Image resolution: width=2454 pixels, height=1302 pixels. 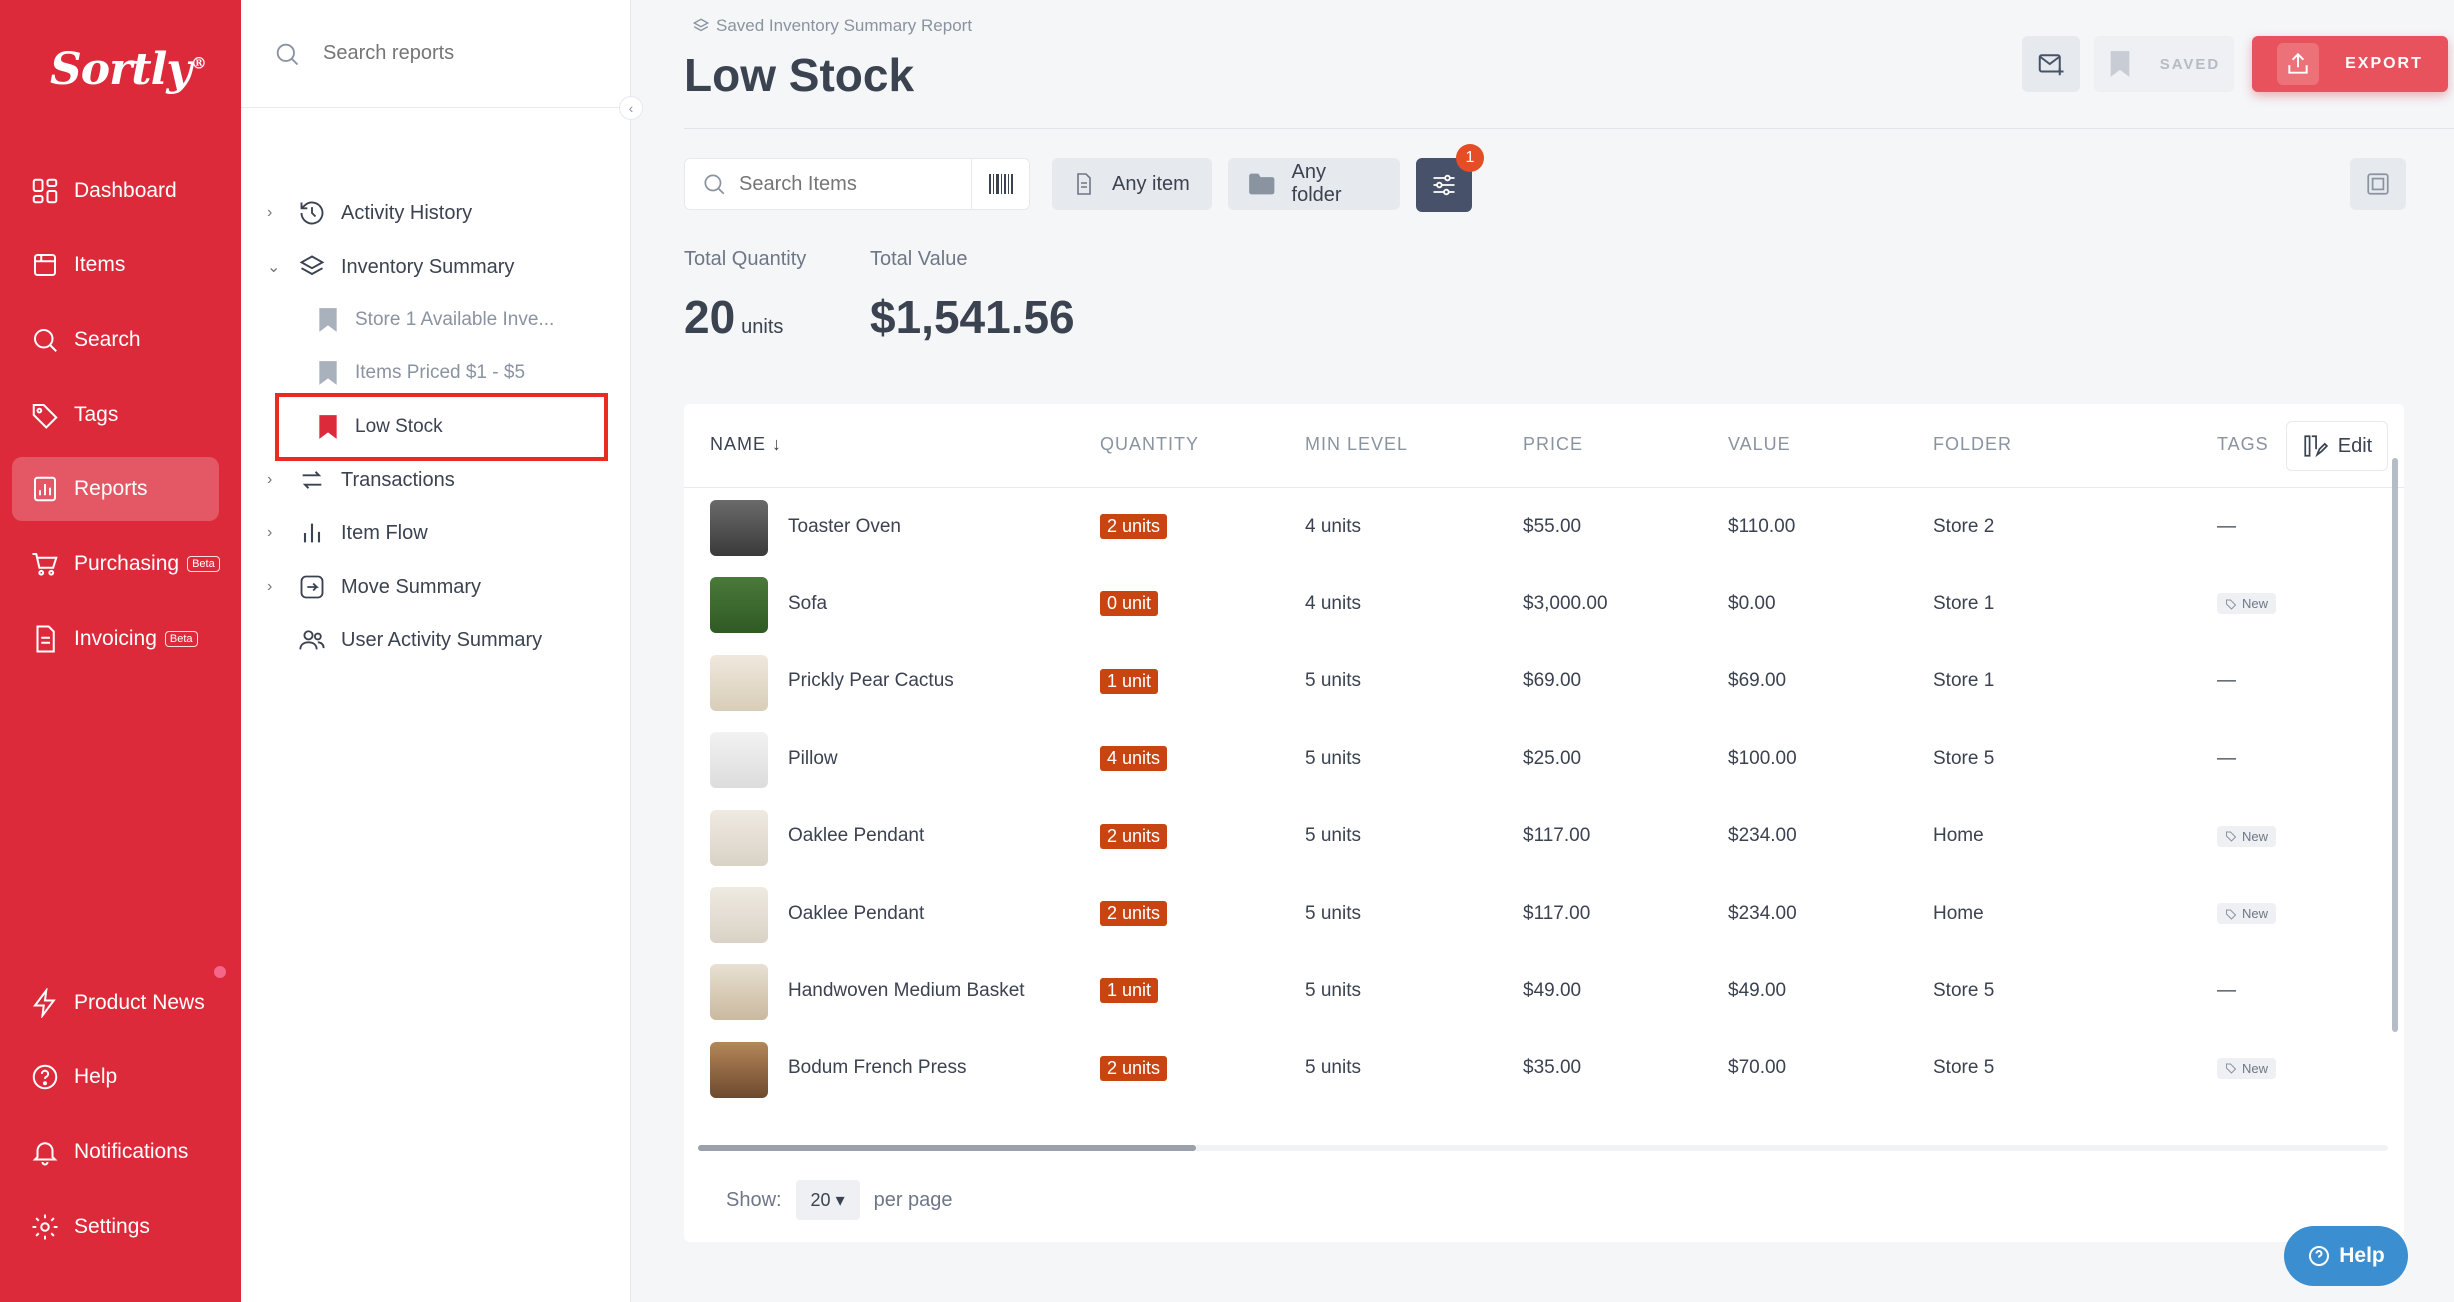 I want to click on vertical-scrollbar, so click(x=2395, y=745).